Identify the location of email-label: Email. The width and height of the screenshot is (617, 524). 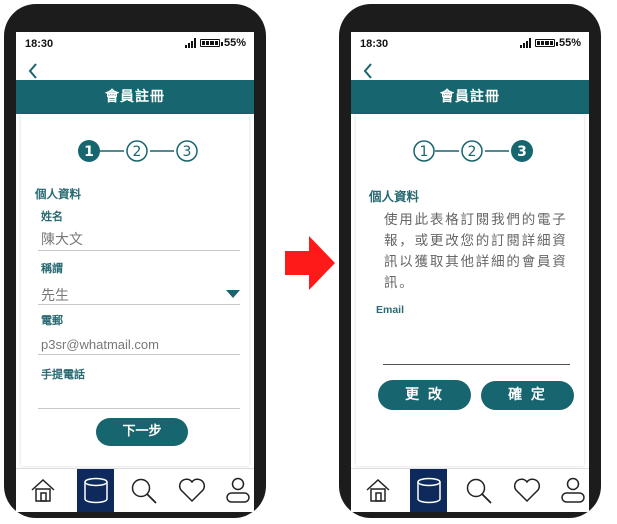
(390, 310).